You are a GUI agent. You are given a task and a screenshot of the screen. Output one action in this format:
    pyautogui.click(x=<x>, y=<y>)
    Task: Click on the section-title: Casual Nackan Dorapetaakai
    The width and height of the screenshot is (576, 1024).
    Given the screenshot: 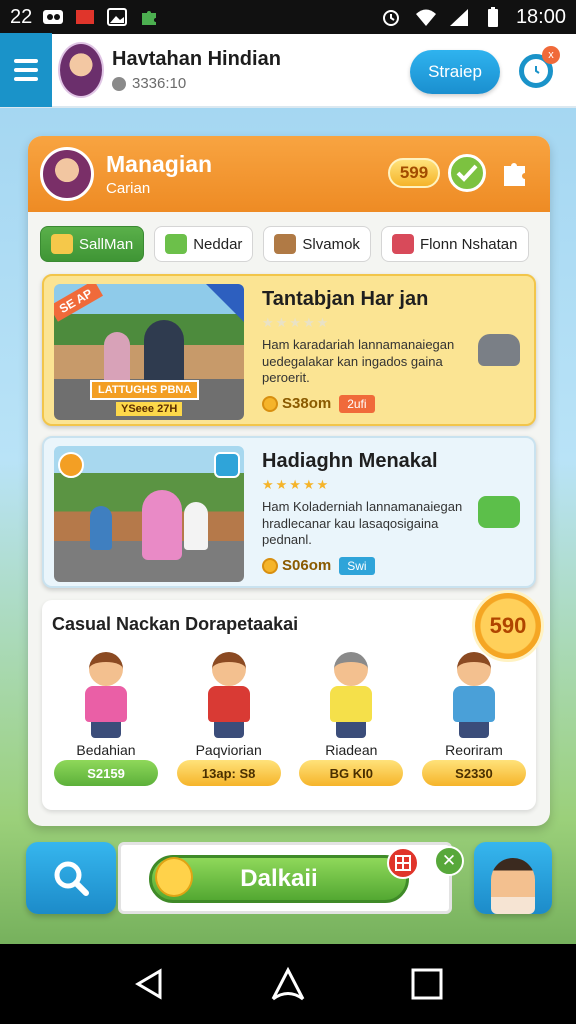 What is the action you would take?
    pyautogui.click(x=175, y=624)
    